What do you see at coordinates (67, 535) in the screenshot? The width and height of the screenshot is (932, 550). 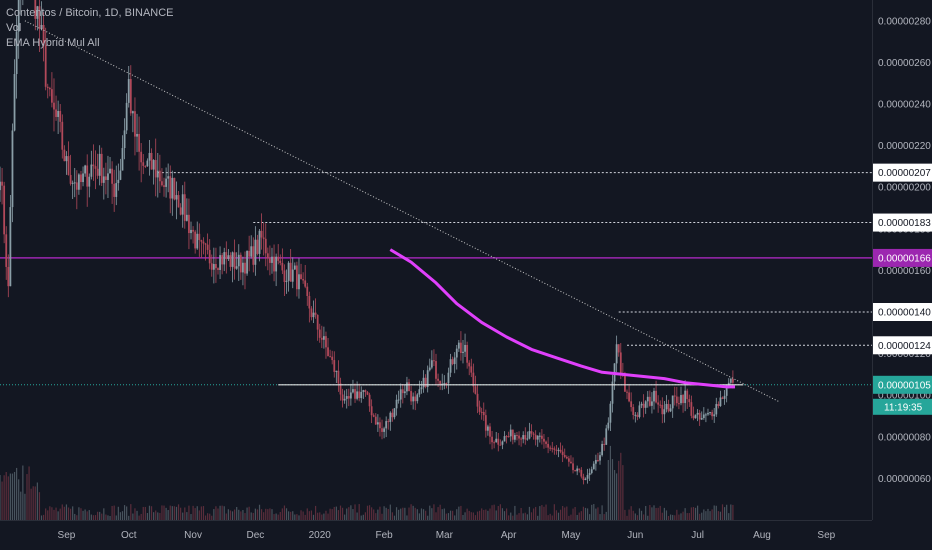 I see `x-tick-label: Sep` at bounding box center [67, 535].